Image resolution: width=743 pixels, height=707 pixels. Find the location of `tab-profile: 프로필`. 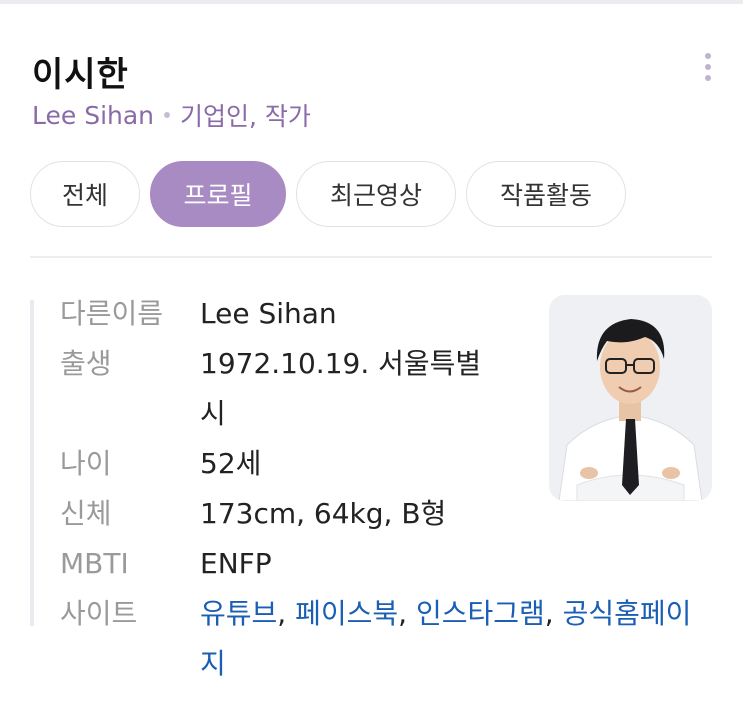

tab-profile: 프로필 is located at coordinates (218, 194).